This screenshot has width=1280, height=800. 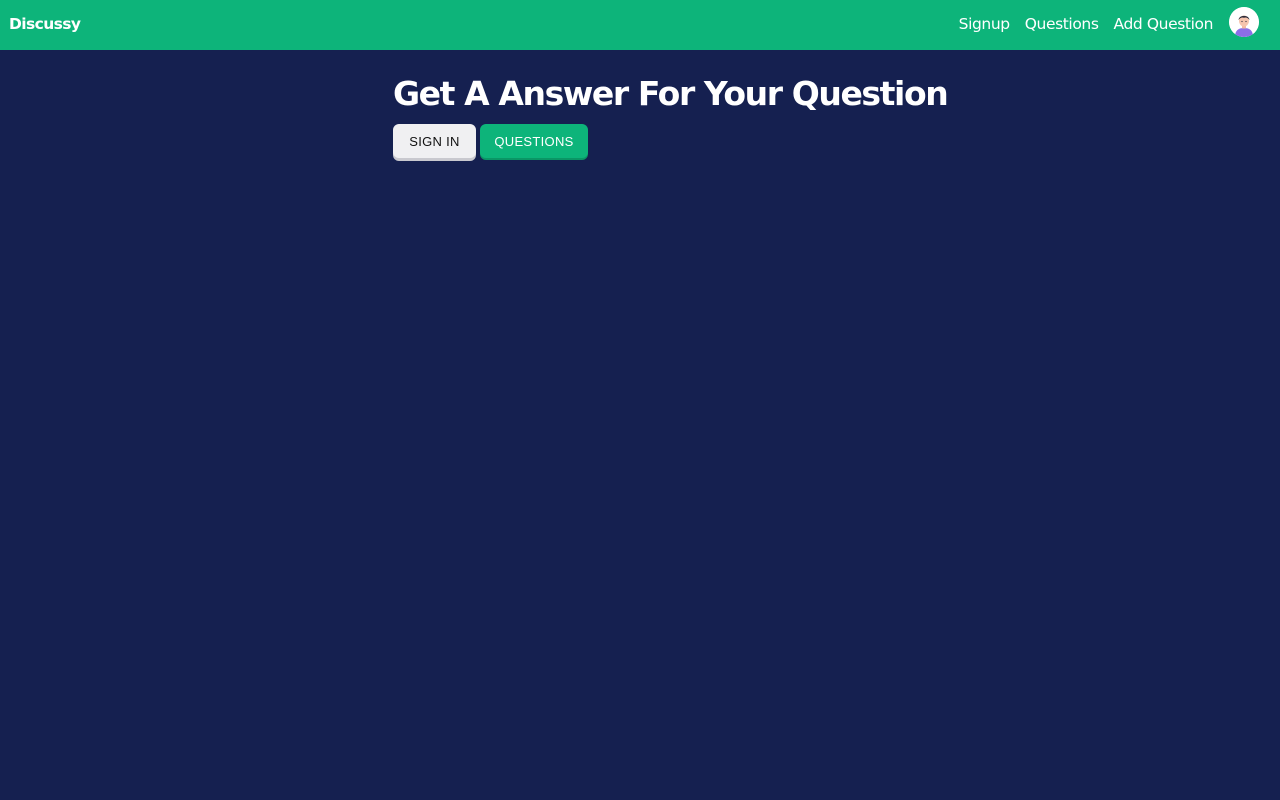 I want to click on navbar: Discussy Signup Questions Add Question, so click(x=640, y=25).